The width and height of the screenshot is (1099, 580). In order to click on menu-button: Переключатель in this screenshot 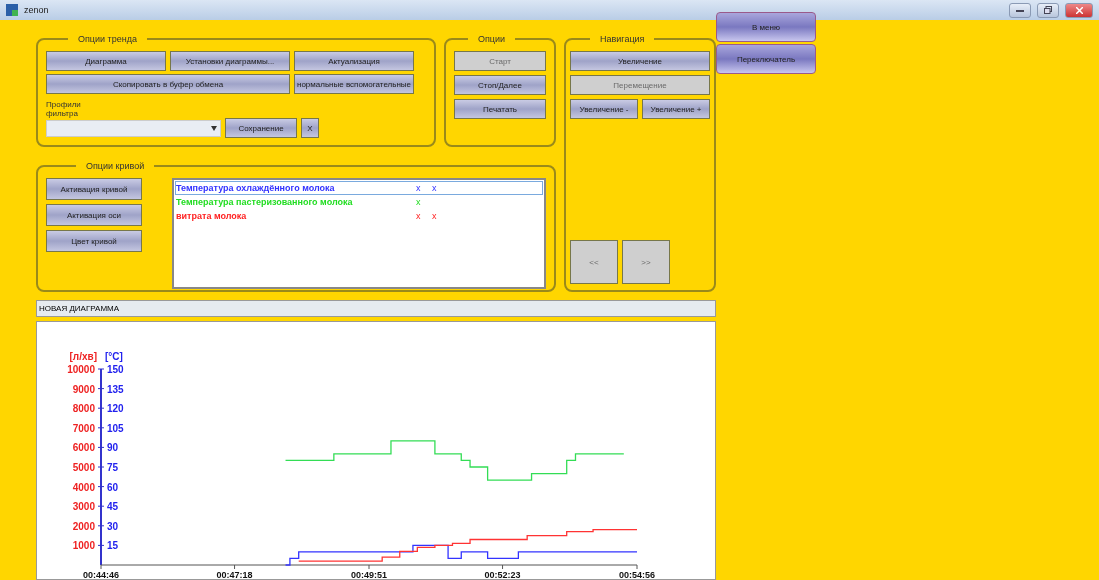, I will do `click(766, 59)`.